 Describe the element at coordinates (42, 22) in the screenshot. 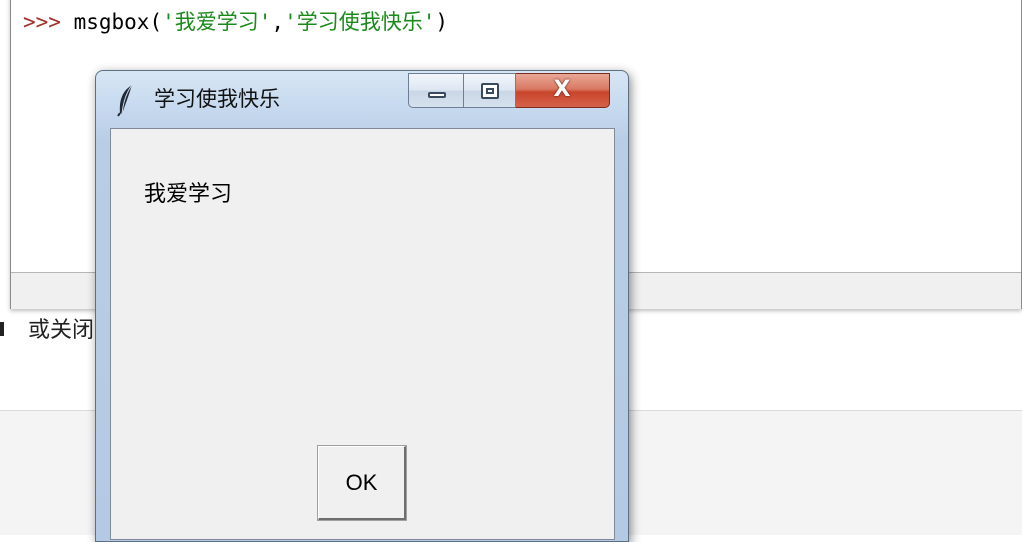

I see `shell-prompt: >>>` at that location.